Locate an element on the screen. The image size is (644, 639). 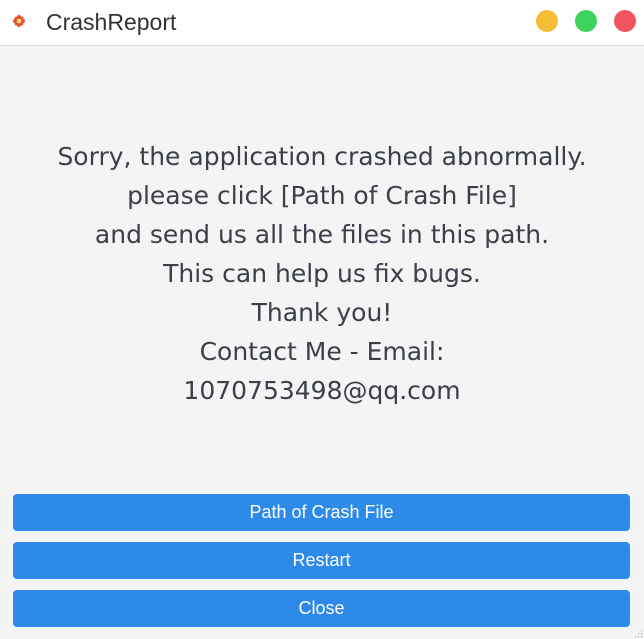
window-title: CrashReport is located at coordinates (111, 22).